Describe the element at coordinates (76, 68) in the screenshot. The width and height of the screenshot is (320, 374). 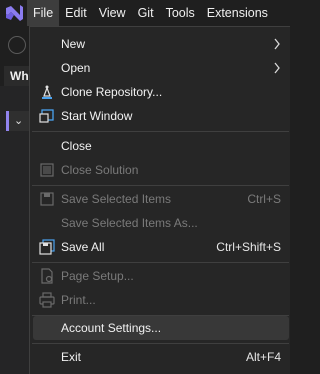
I see `menu-item-label: Open` at that location.